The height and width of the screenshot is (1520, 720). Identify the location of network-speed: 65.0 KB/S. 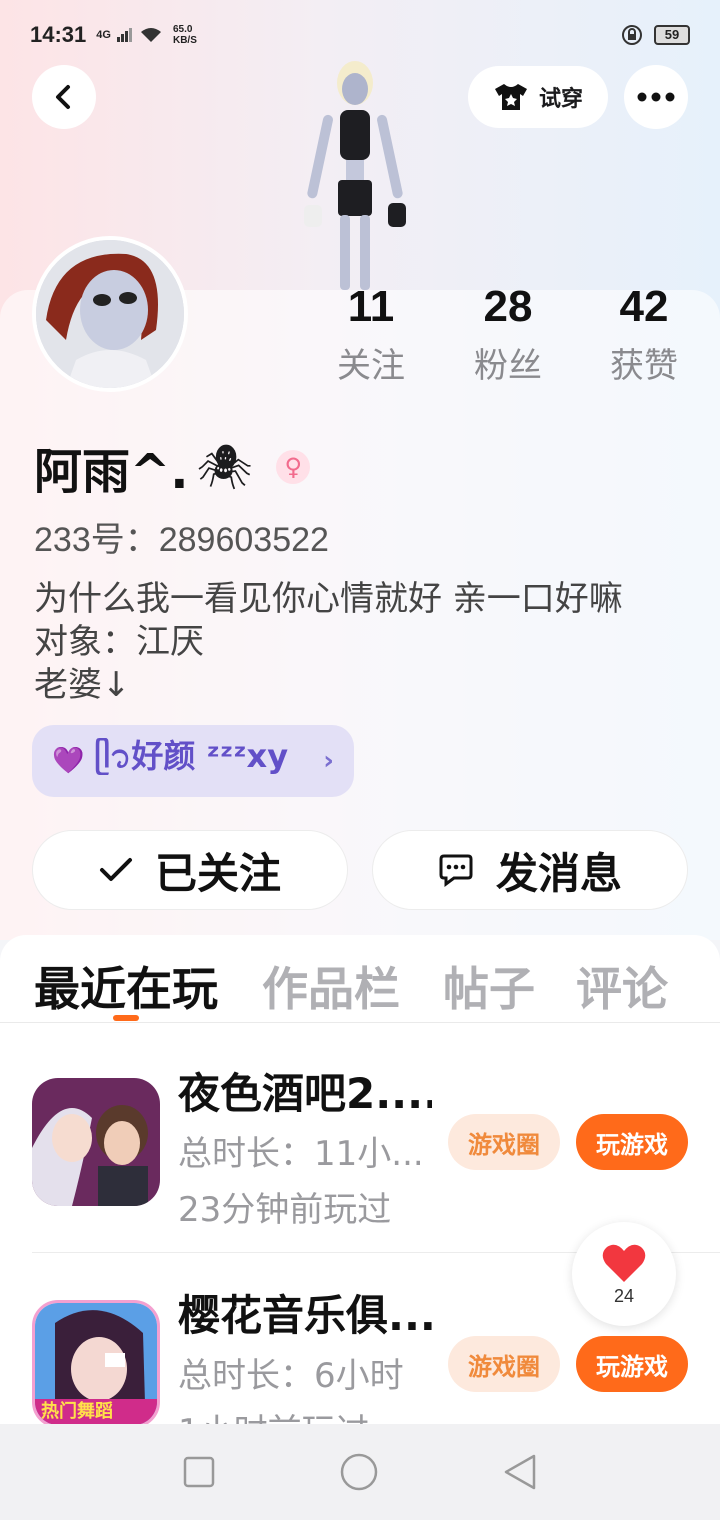
(184, 35).